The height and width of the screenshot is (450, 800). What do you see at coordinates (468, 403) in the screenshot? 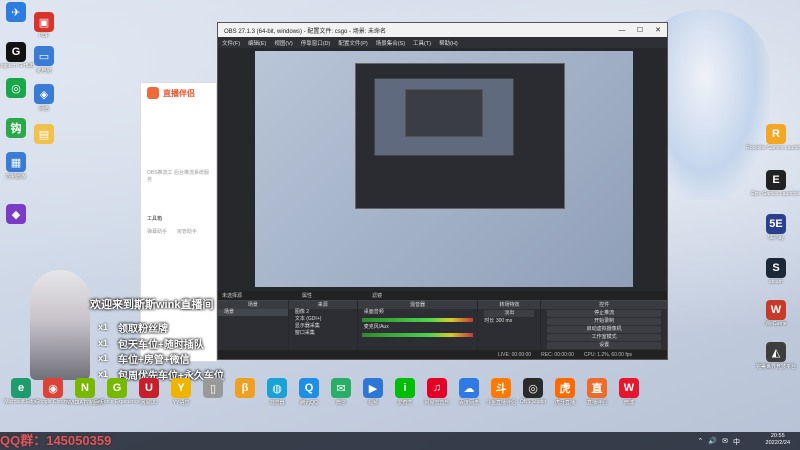
I see `shortcut-label: 百度网盘` at bounding box center [468, 403].